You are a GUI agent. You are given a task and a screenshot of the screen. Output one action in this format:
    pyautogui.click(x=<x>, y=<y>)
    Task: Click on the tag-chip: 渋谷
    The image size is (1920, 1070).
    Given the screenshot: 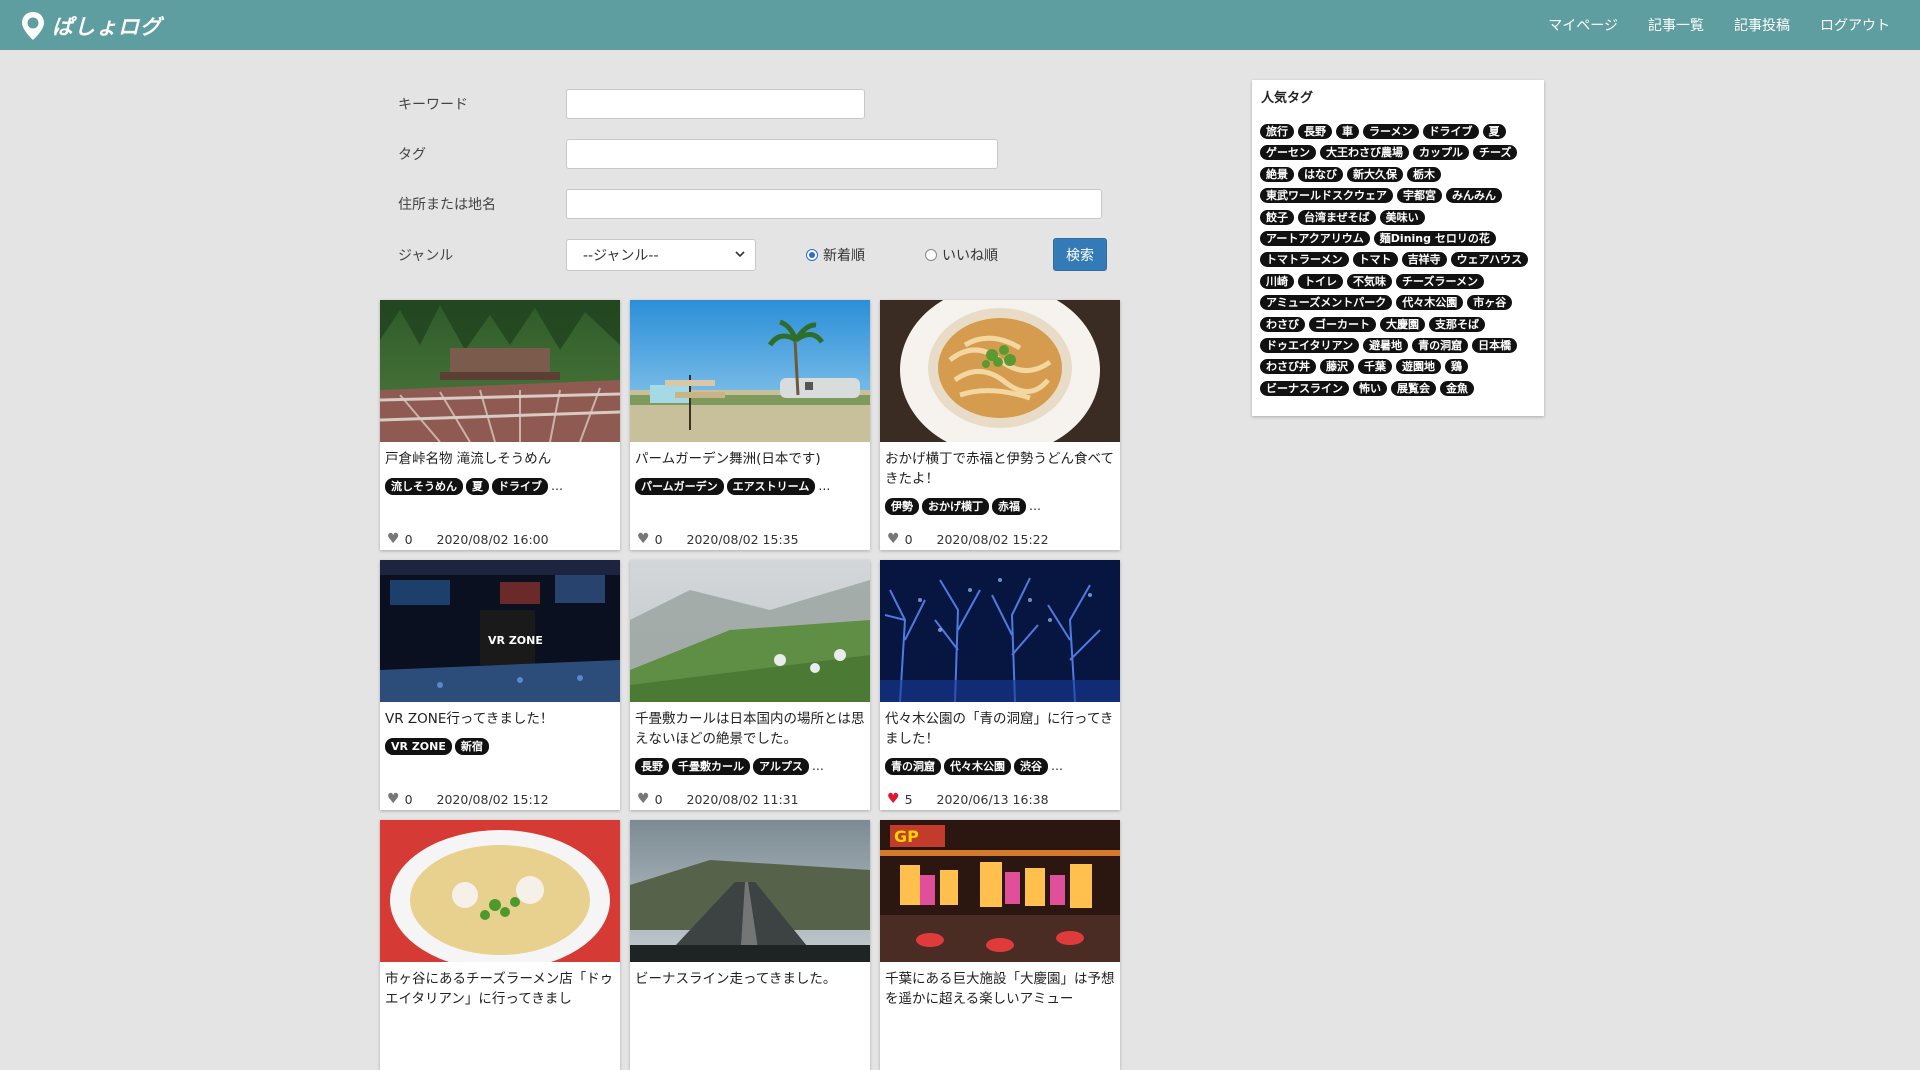 What is the action you would take?
    pyautogui.click(x=1031, y=766)
    